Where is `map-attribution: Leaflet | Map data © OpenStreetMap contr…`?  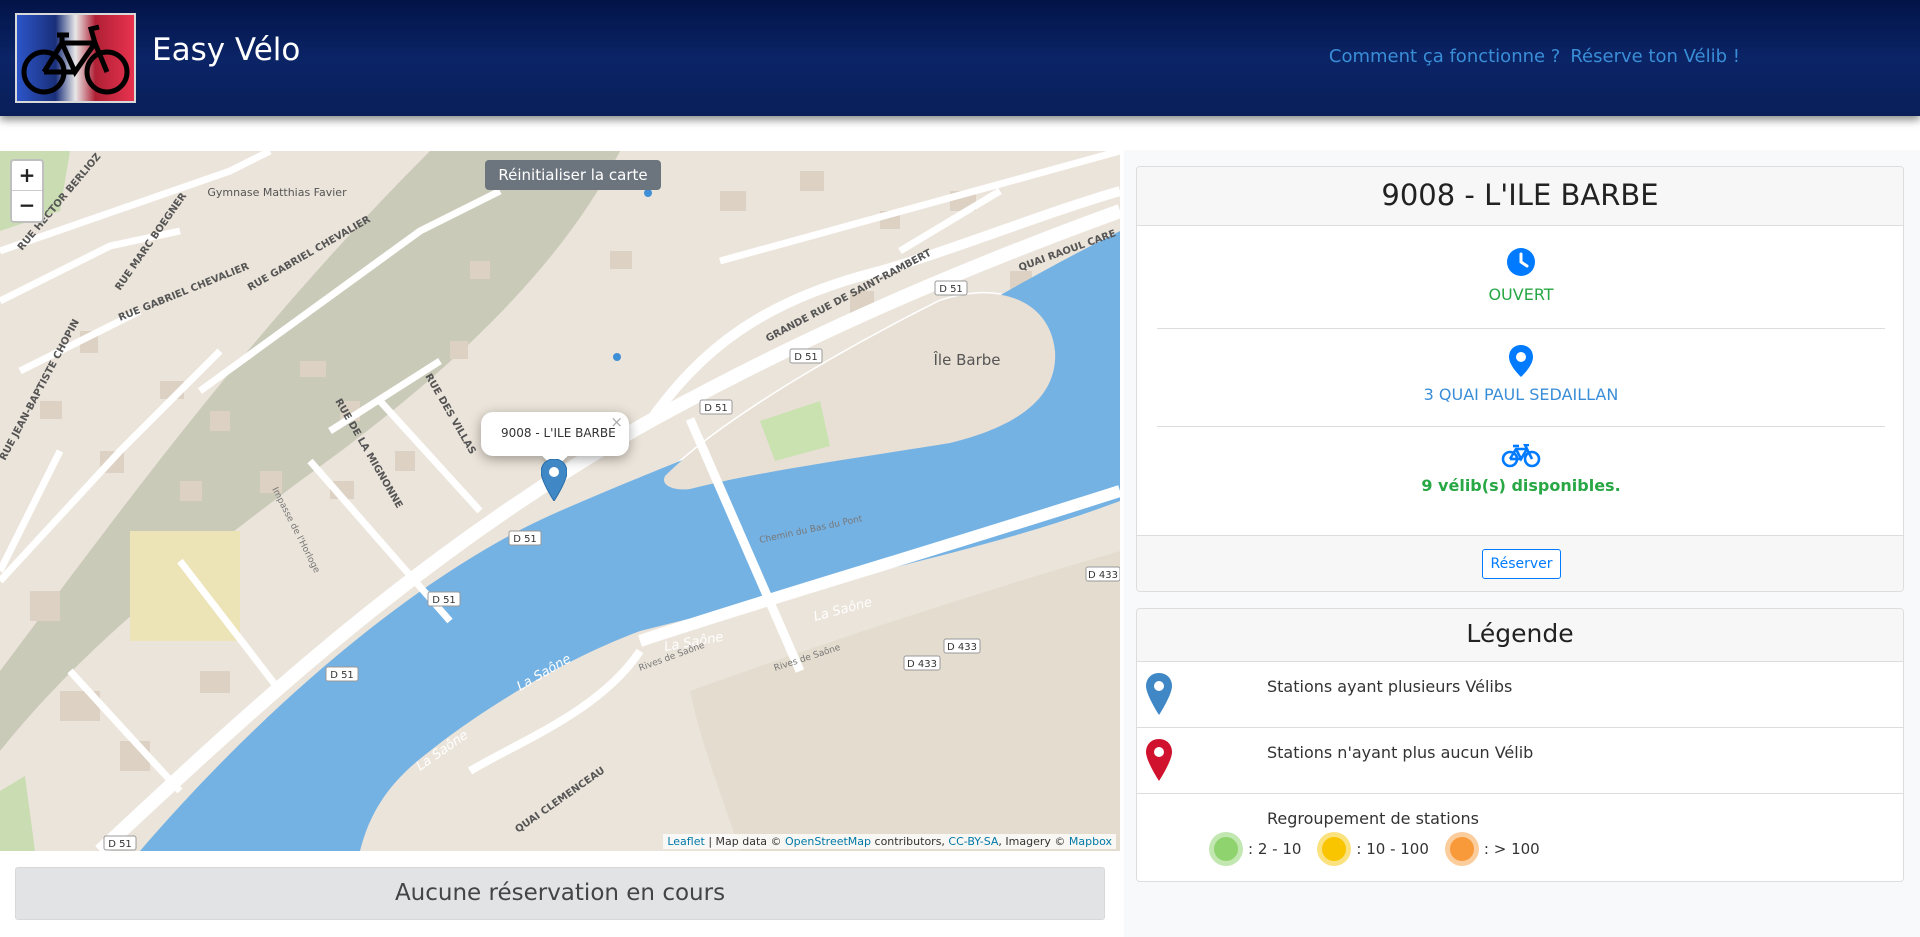 map-attribution: Leaflet | Map data © OpenStreetMap contr… is located at coordinates (889, 841).